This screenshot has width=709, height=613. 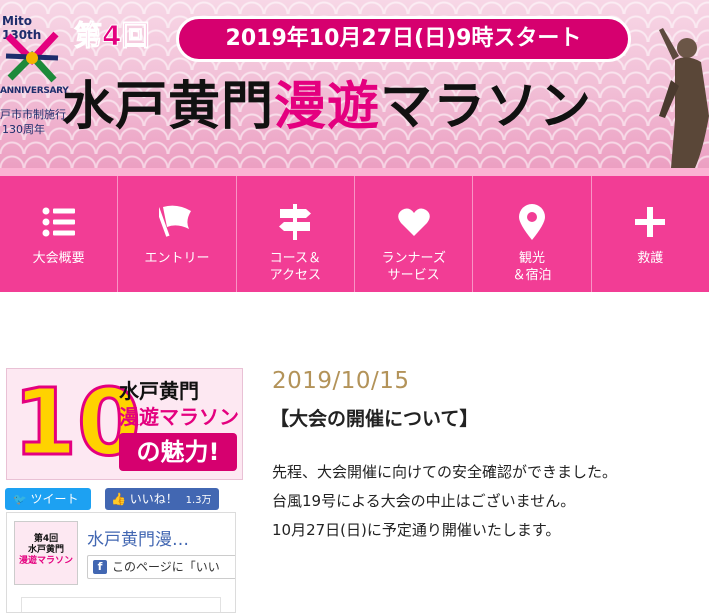 What do you see at coordinates (198, 500) in the screenshot?
I see `like-count: 1.3万` at bounding box center [198, 500].